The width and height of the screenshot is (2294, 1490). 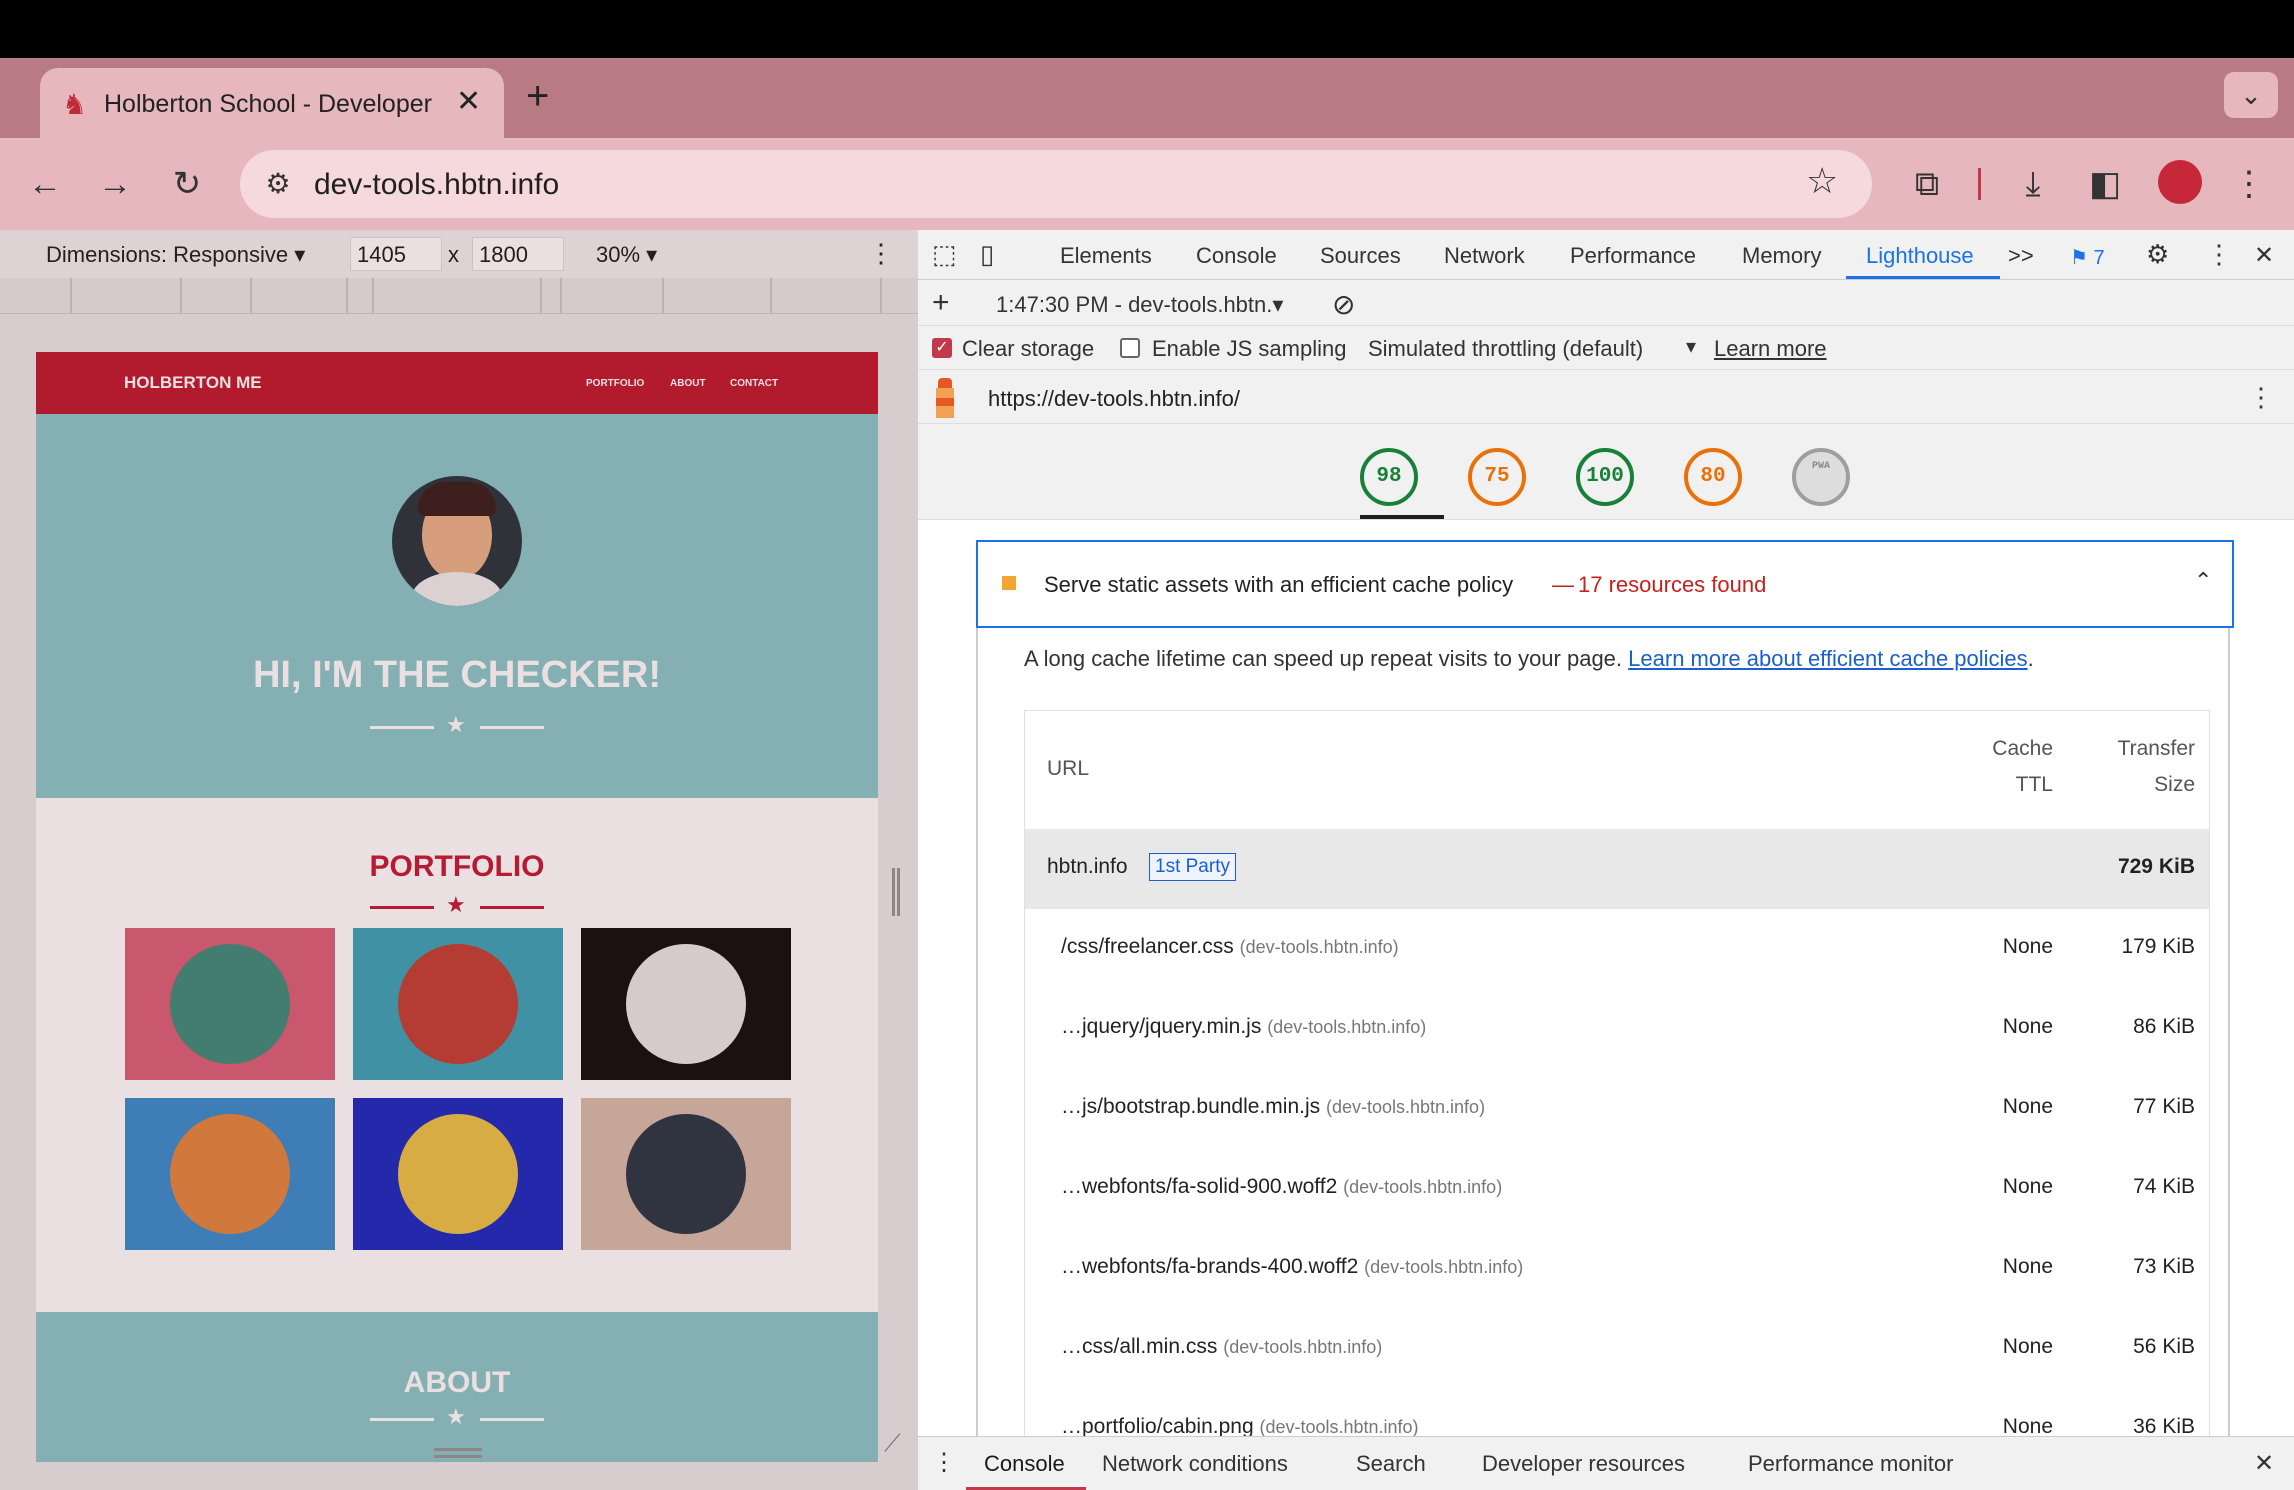 I want to click on new-tab-icon: +, so click(x=537, y=96).